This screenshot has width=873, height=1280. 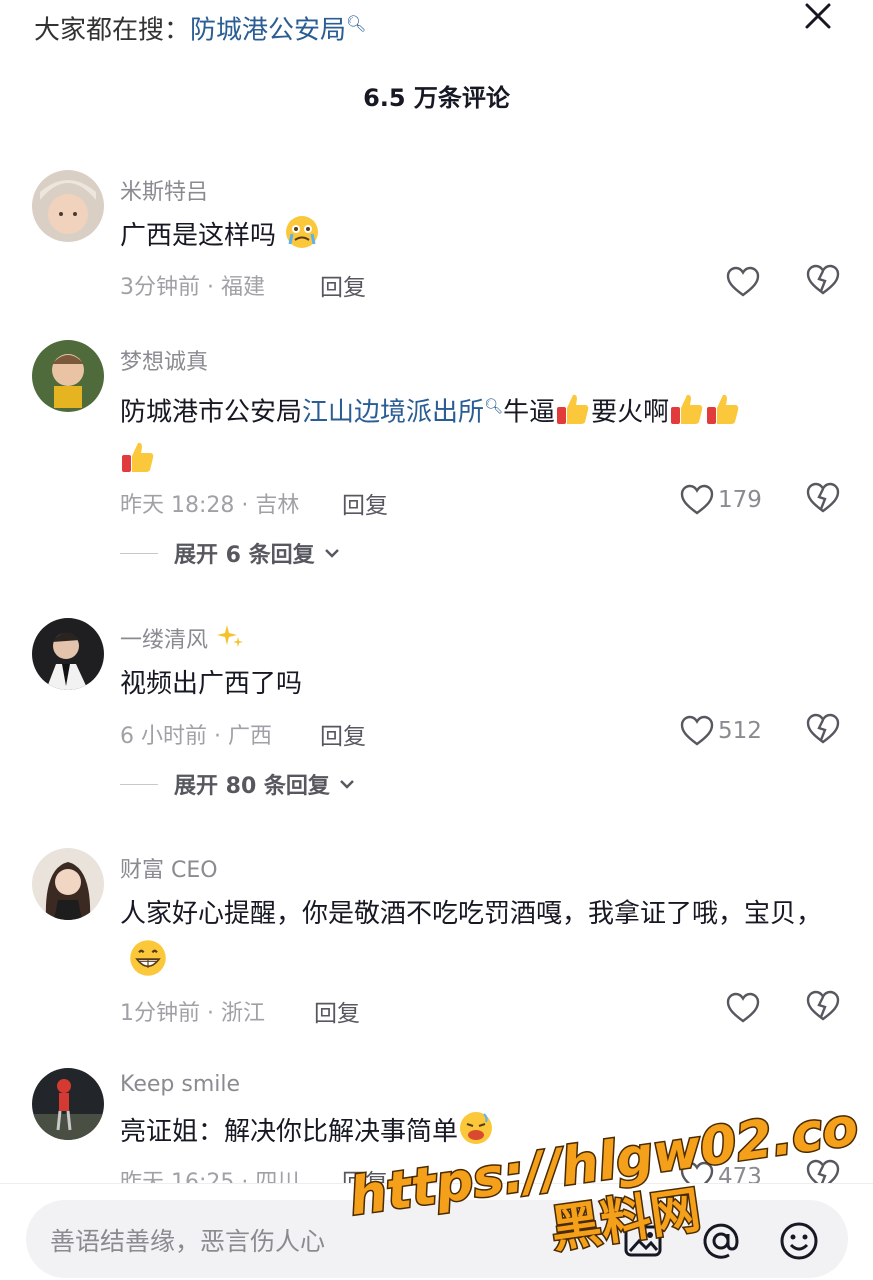 I want to click on close-button, so click(x=818, y=18).